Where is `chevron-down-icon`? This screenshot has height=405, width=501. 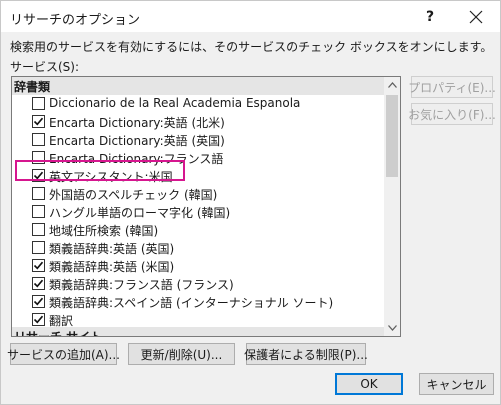
chevron-down-icon is located at coordinates (392, 328).